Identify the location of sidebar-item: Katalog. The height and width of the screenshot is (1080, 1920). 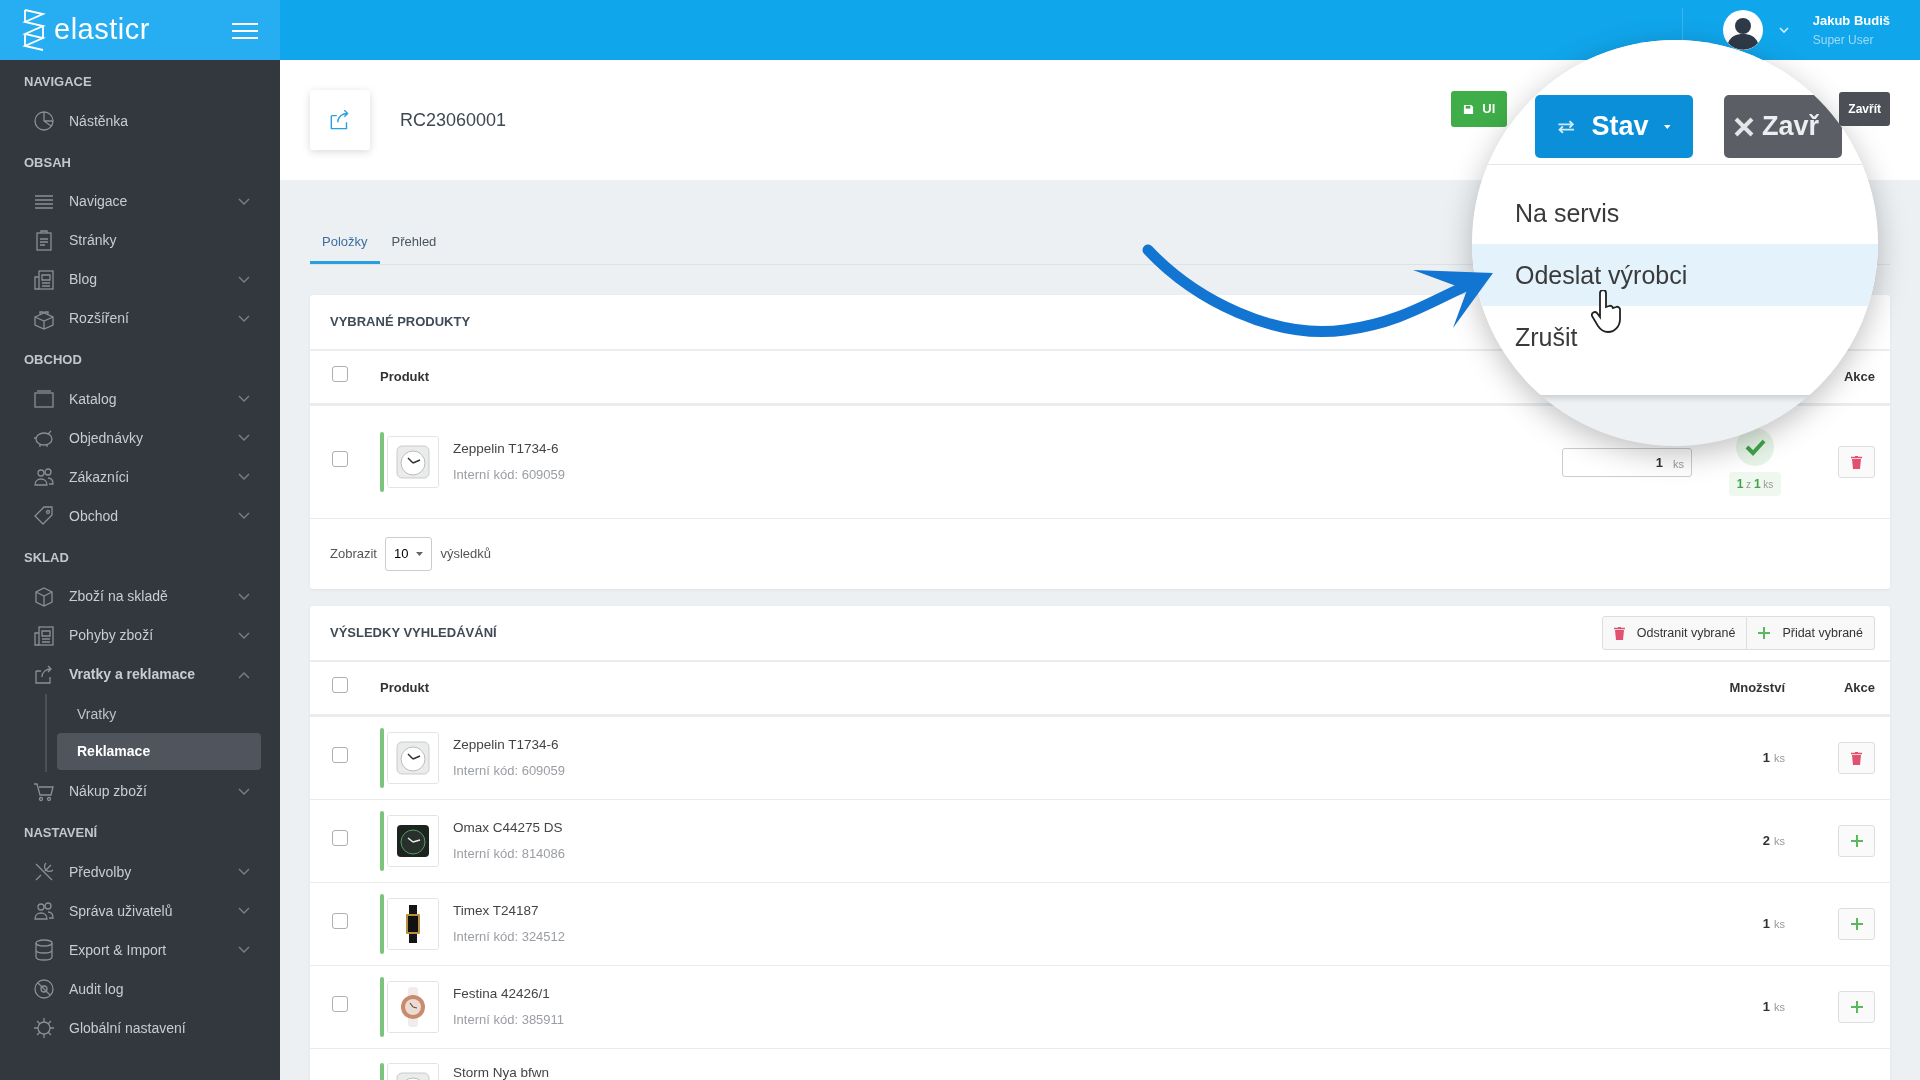
(140, 399).